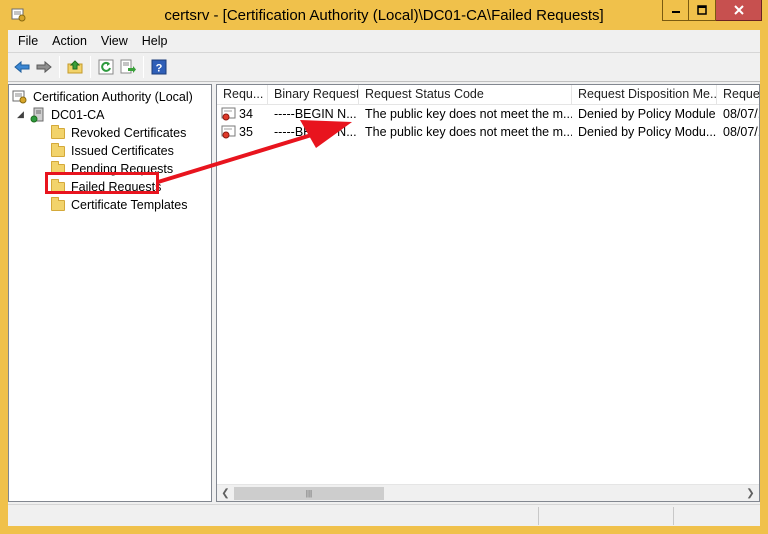 Image resolution: width=768 pixels, height=534 pixels. Describe the element at coordinates (225, 493) in the screenshot. I see `scroll-left-icon: ❮` at that location.